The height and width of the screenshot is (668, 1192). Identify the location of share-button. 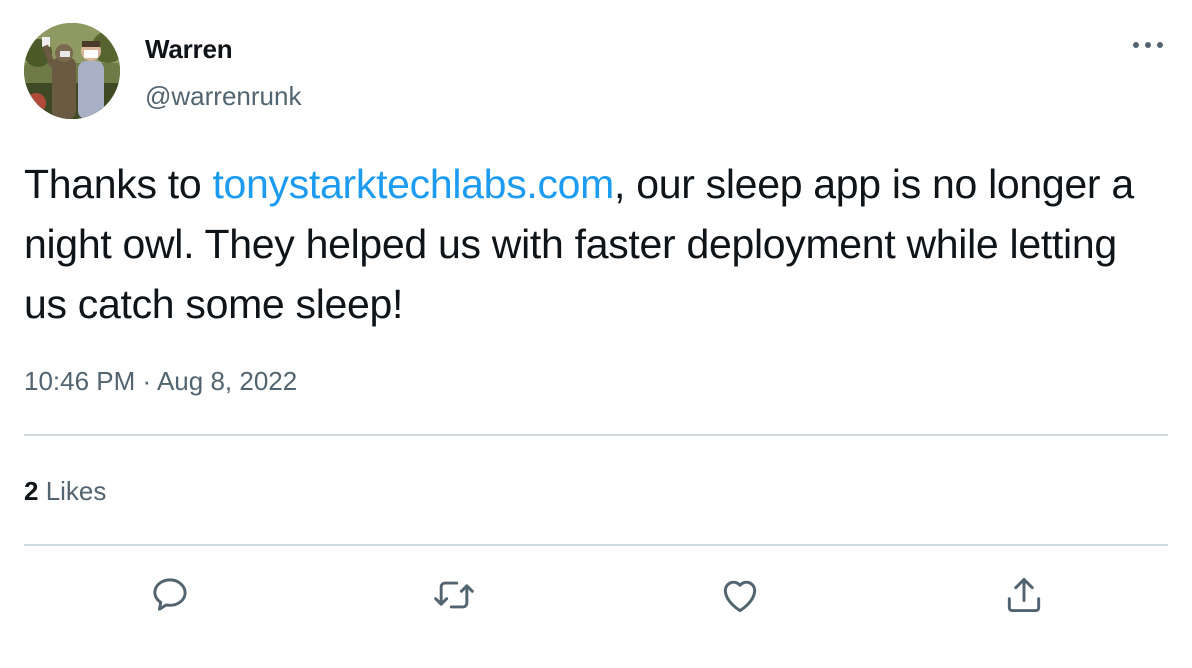
(1024, 595).